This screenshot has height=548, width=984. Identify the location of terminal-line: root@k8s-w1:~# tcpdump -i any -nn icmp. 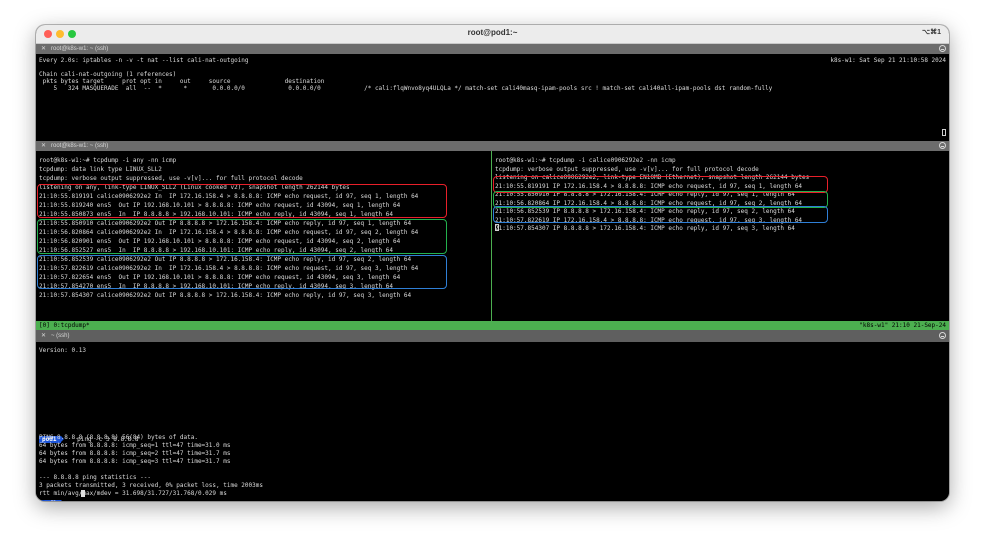
(108, 160).